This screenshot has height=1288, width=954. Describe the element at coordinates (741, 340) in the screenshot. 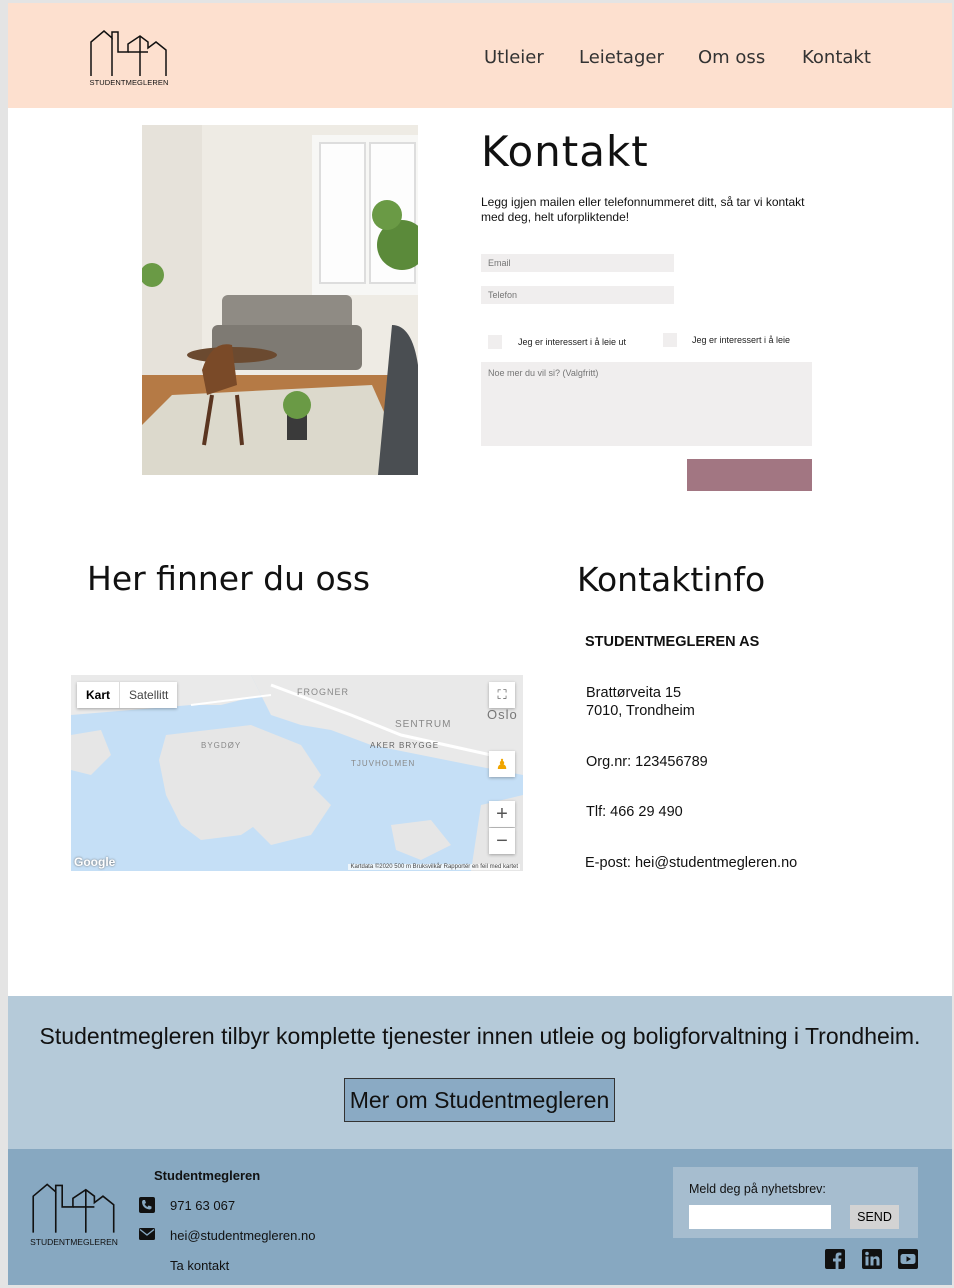

I see `checkbox-rent-label: Jeg er interessert i å leie` at that location.